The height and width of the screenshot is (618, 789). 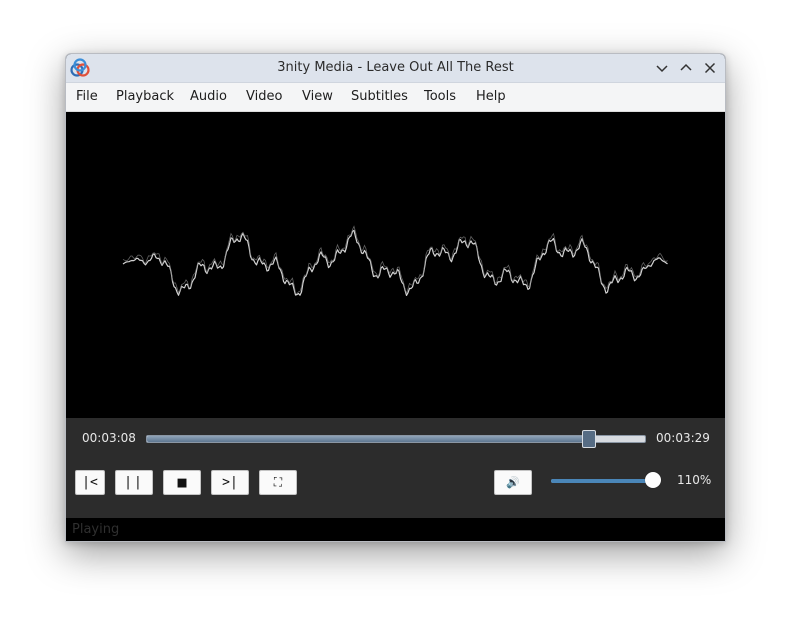 I want to click on mute-button: 🔊, so click(x=513, y=482).